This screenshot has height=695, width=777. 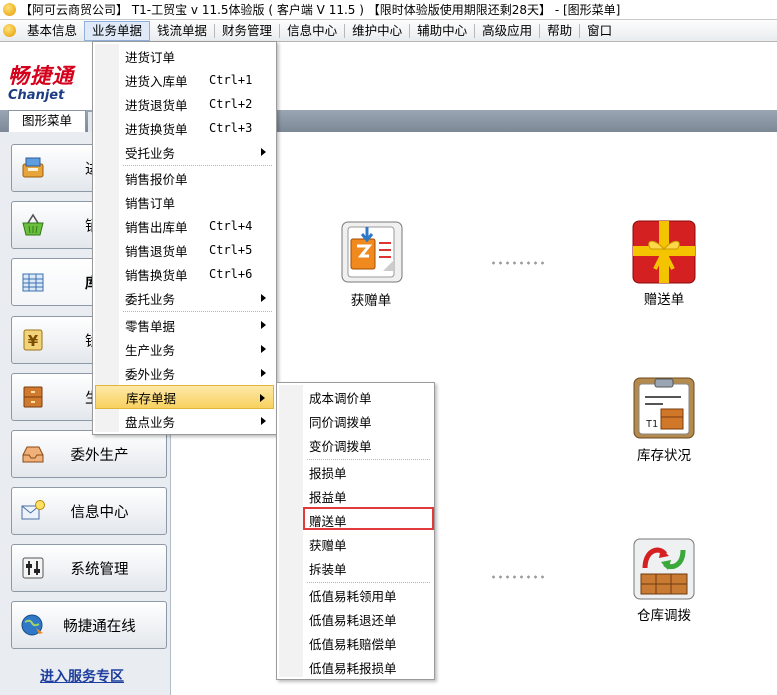 What do you see at coordinates (231, 128) in the screenshot?
I see `menu-item-shortcut: Ctrl+3` at bounding box center [231, 128].